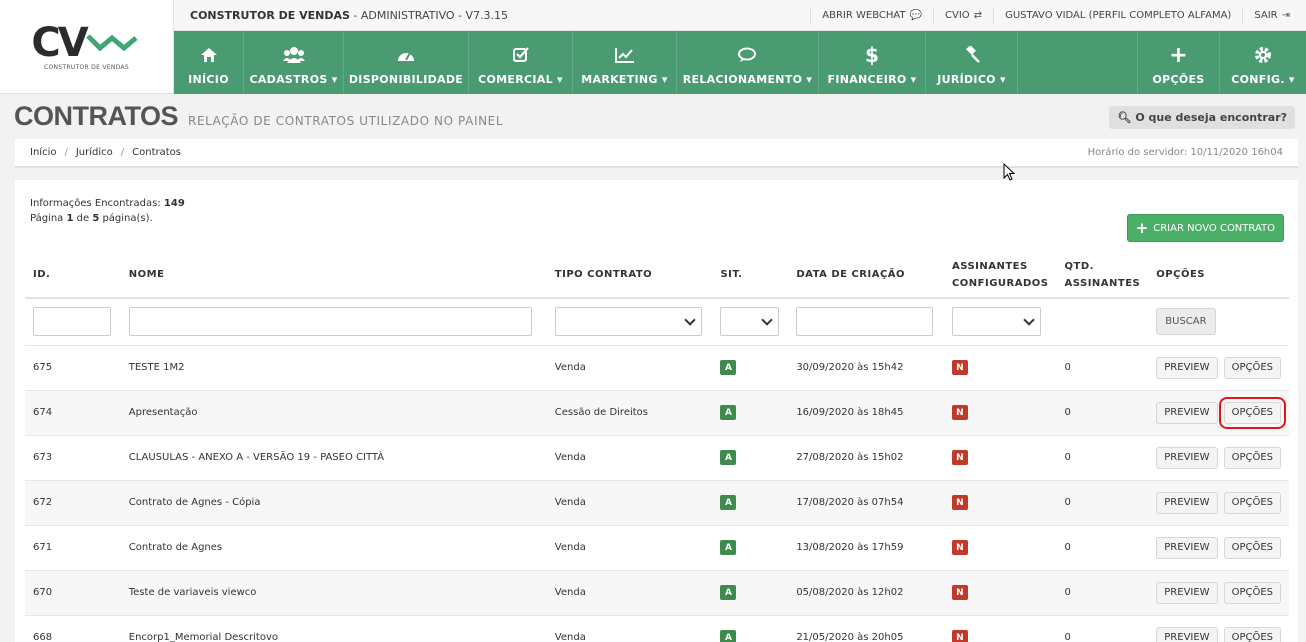 This screenshot has height=642, width=1306. I want to click on breadcrumb-juridico: Jurídico, so click(94, 152).